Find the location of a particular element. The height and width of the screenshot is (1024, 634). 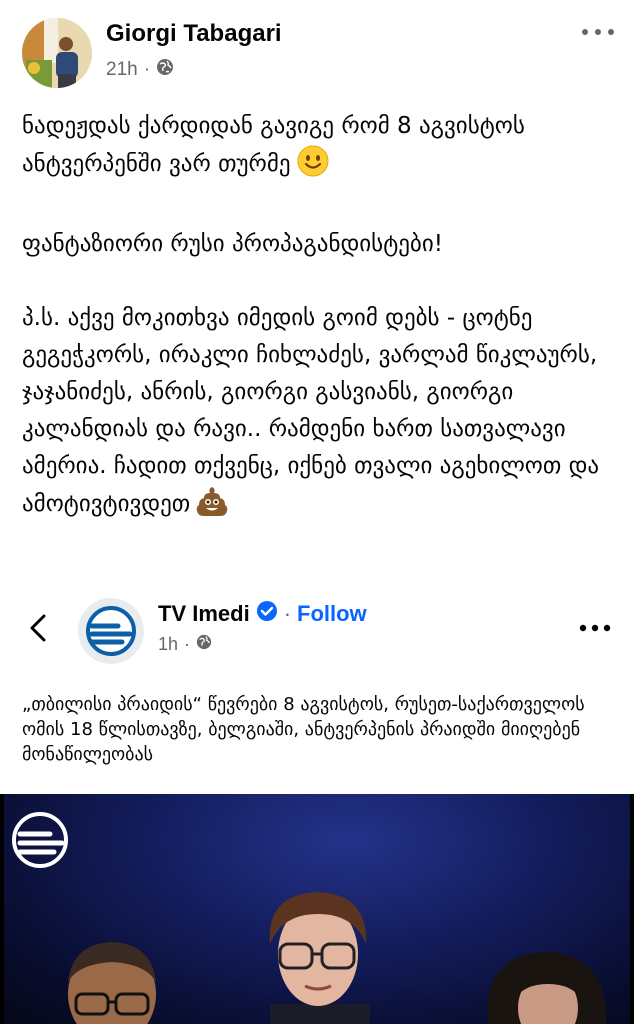

image-border-left is located at coordinates (2, 909).